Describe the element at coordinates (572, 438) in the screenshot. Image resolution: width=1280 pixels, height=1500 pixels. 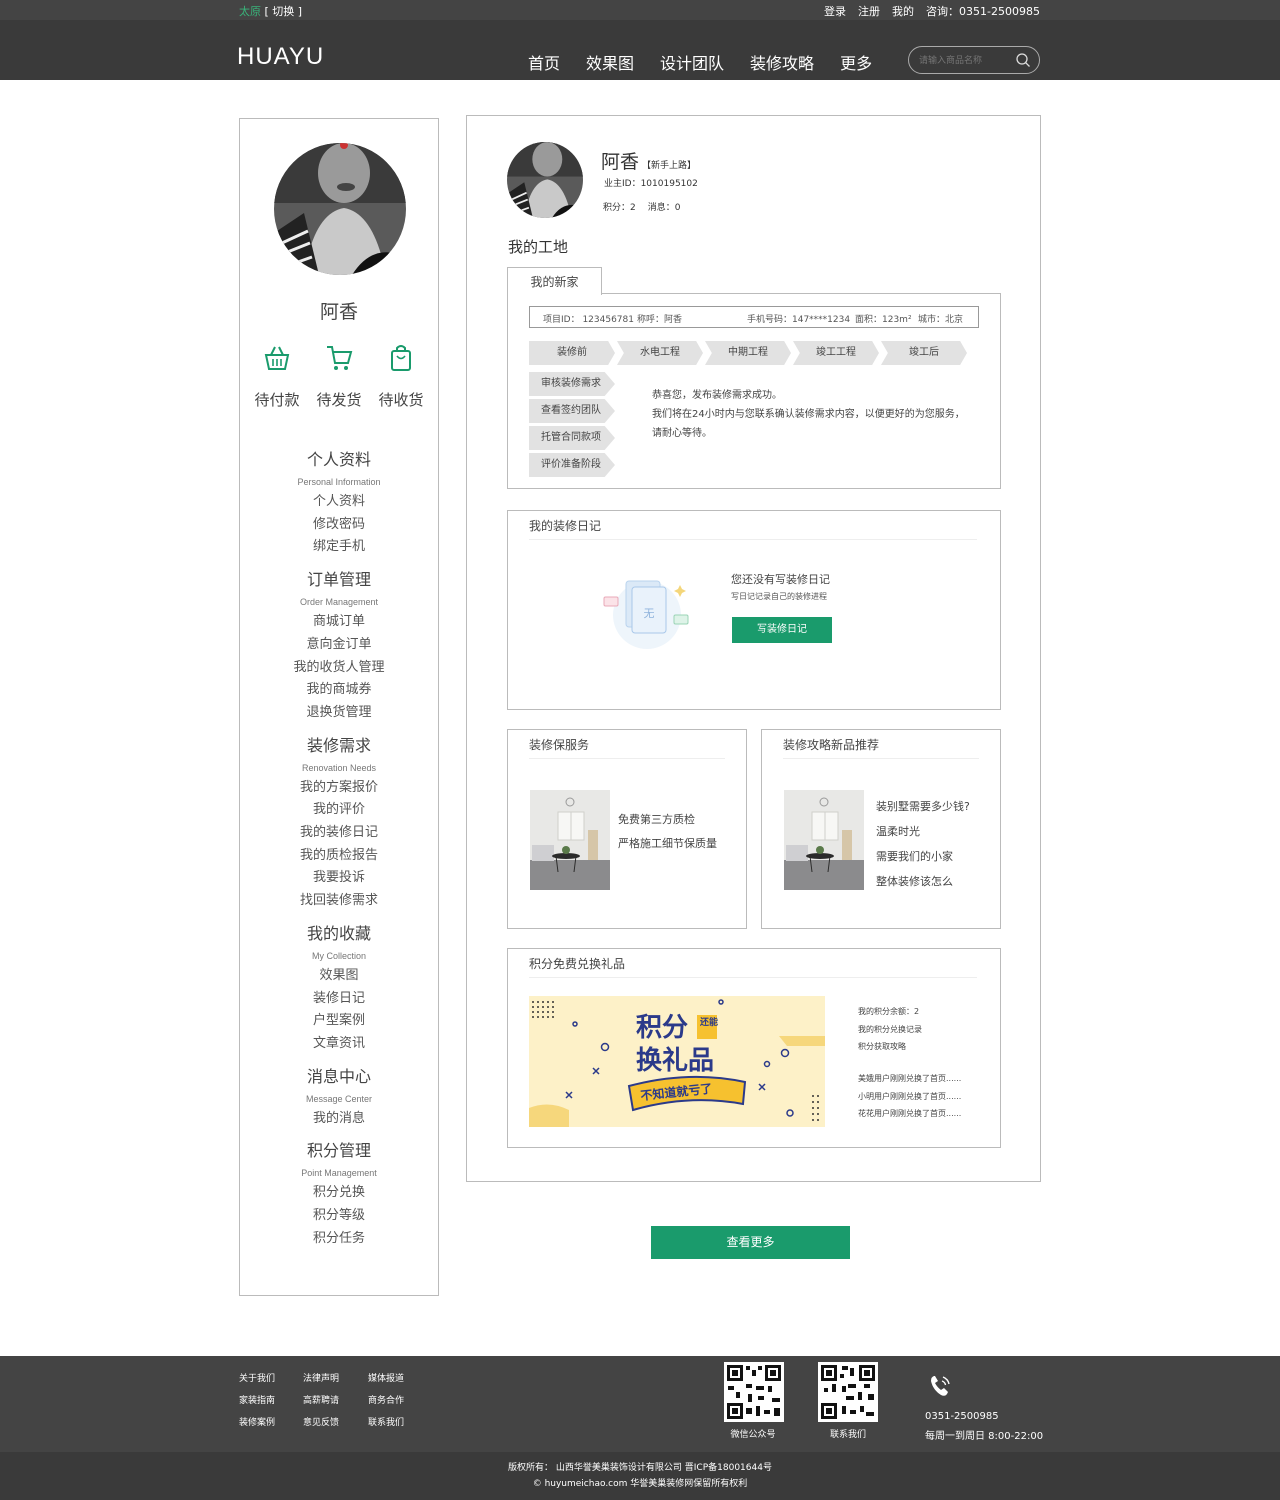
I see `substep-escrow: 托管合同款项` at that location.